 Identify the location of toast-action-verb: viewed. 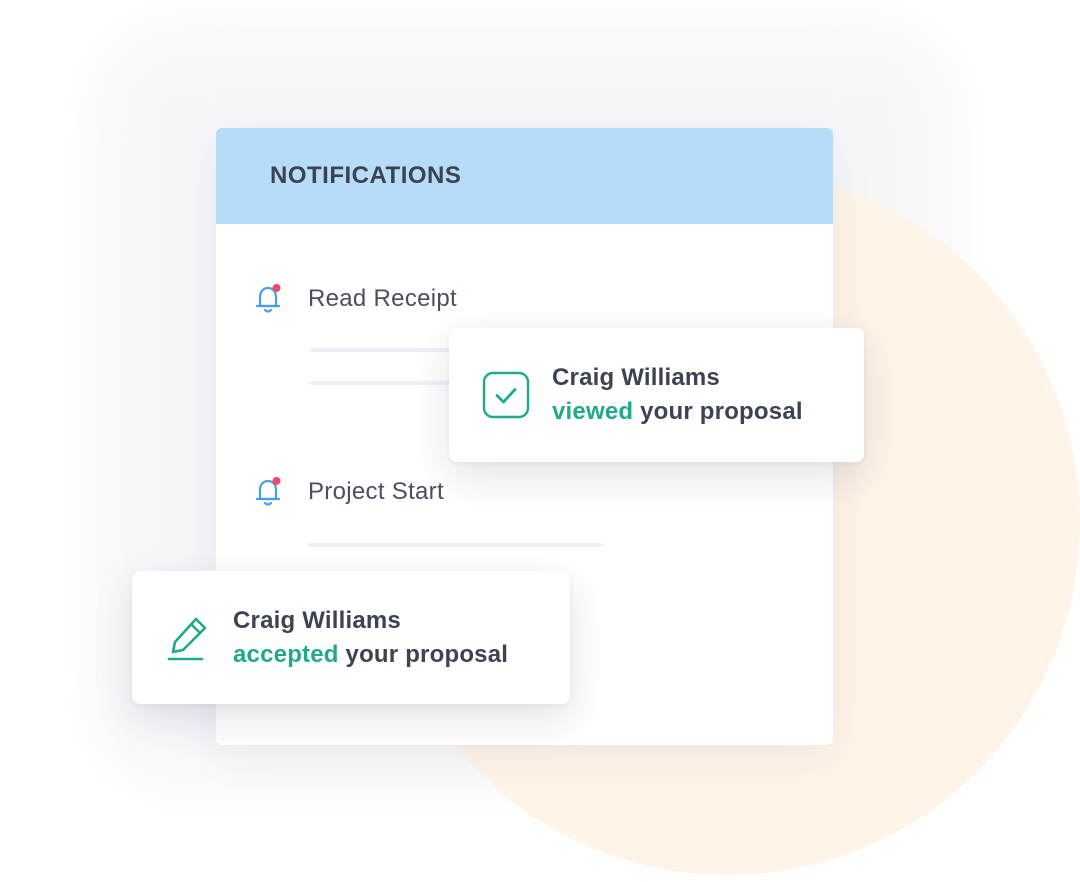
(593, 411).